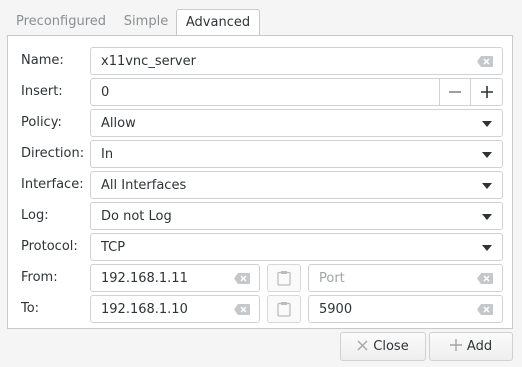 The height and width of the screenshot is (367, 522). Describe the element at coordinates (144, 309) in the screenshot. I see `to-ip-value: 192.168.1.10` at that location.